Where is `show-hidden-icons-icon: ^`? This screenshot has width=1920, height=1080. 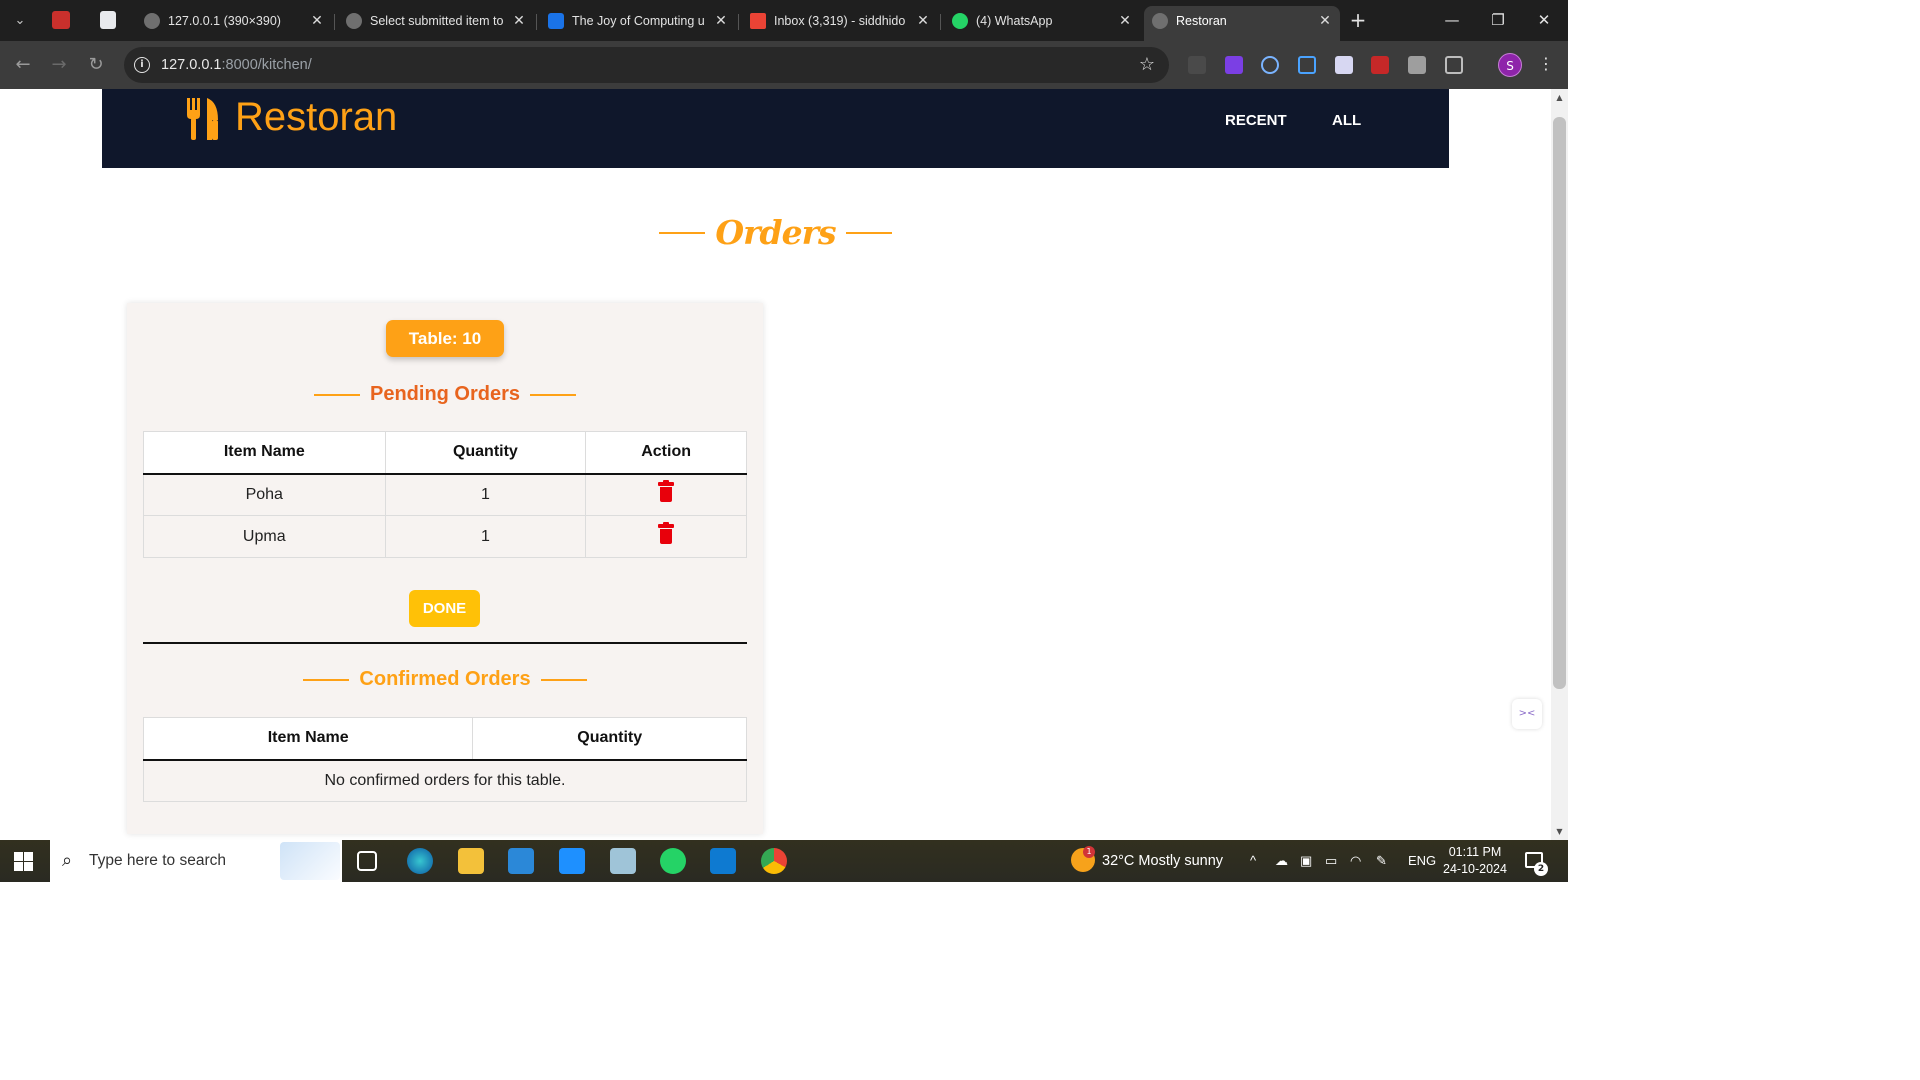
show-hidden-icons-icon: ^ is located at coordinates (1253, 861).